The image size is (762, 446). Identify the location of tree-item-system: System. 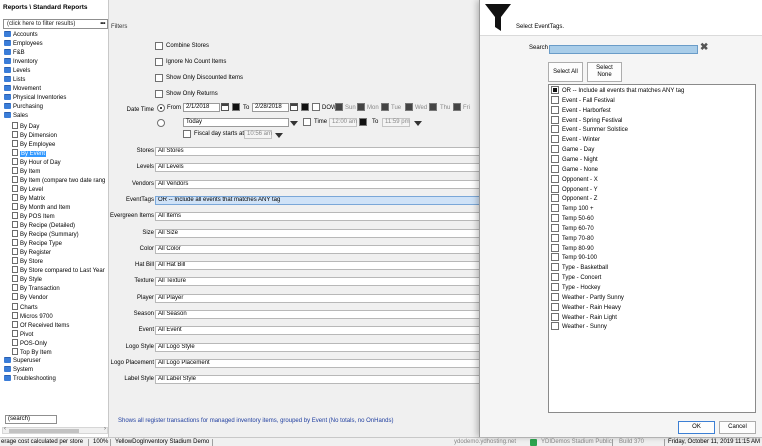
(18, 370).